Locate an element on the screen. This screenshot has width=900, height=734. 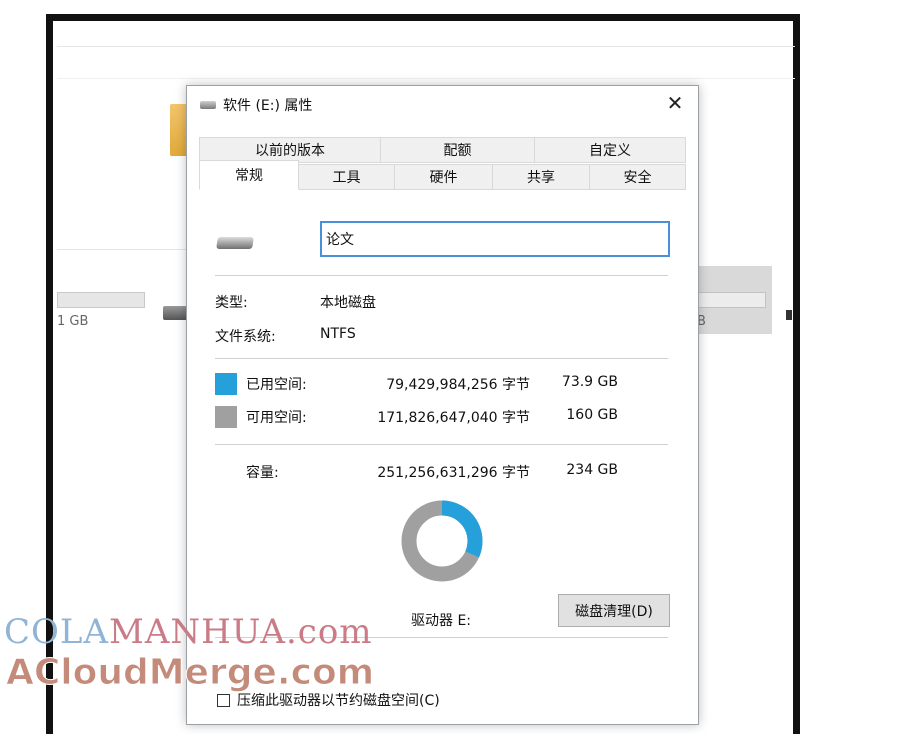
capacity-label: 容量: is located at coordinates (262, 473).